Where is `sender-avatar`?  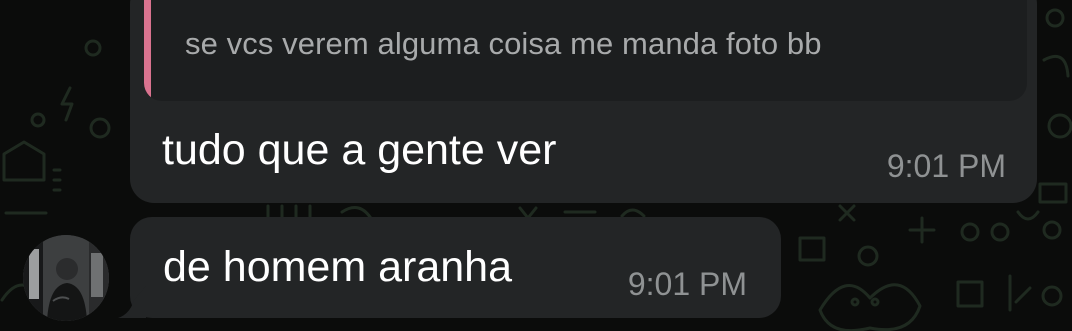 sender-avatar is located at coordinates (66, 278).